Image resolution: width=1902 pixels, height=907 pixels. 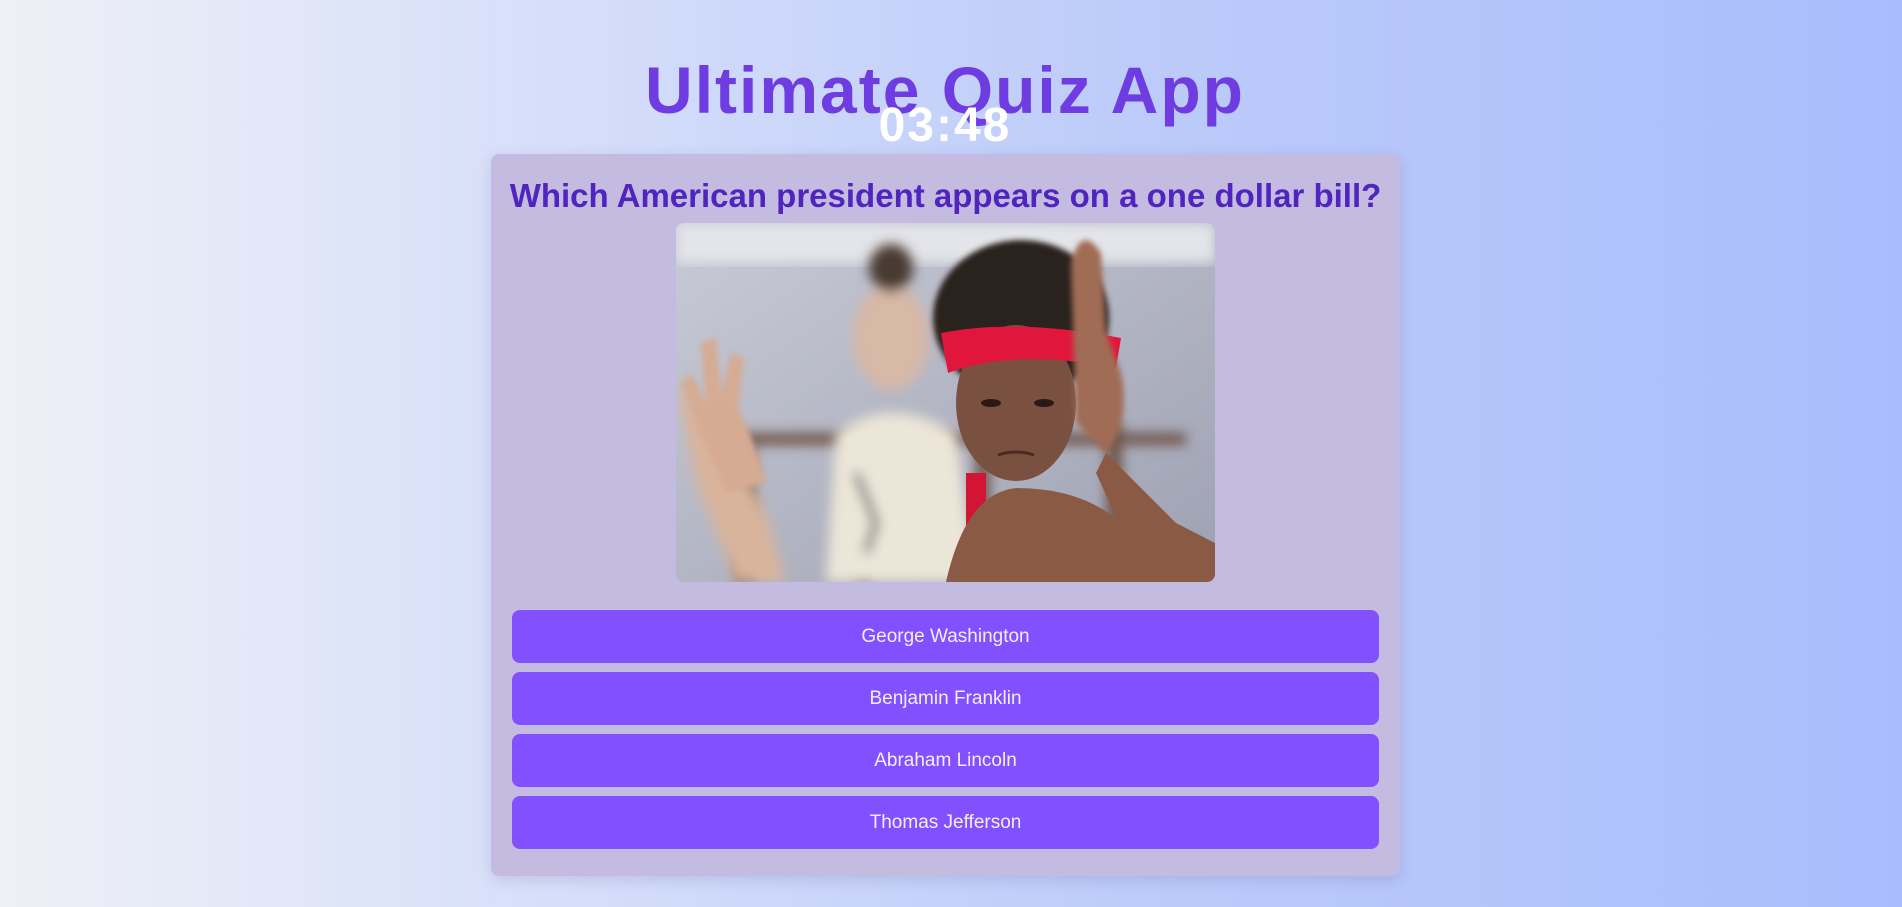 What do you see at coordinates (945, 125) in the screenshot?
I see `countdown-timer: 03:48` at bounding box center [945, 125].